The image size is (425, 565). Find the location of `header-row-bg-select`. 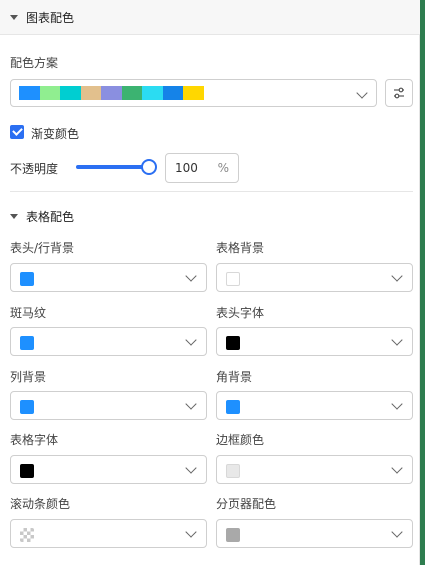

header-row-bg-select is located at coordinates (108, 277).